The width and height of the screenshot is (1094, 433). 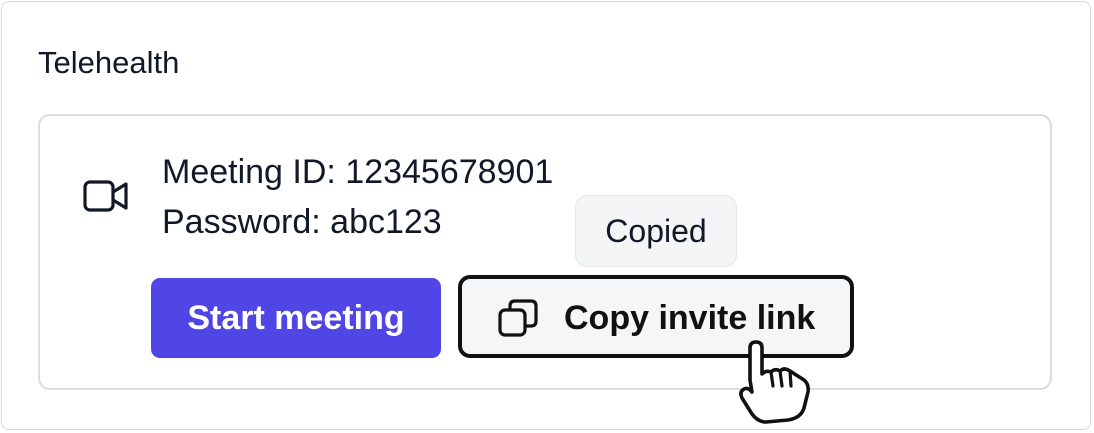 I want to click on copy-invite-link-label: Copy invite link, so click(x=690, y=318).